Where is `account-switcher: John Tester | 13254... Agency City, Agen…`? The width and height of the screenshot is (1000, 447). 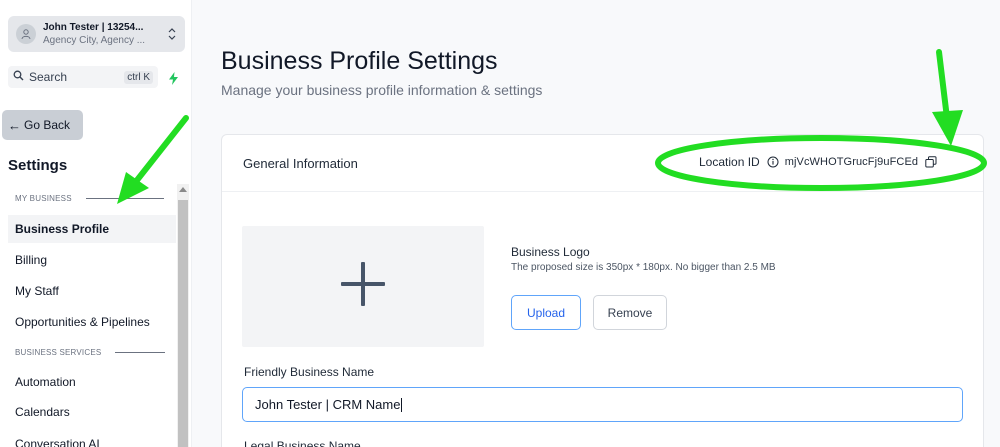 account-switcher: John Tester | 13254... Agency City, Agen… is located at coordinates (96, 34).